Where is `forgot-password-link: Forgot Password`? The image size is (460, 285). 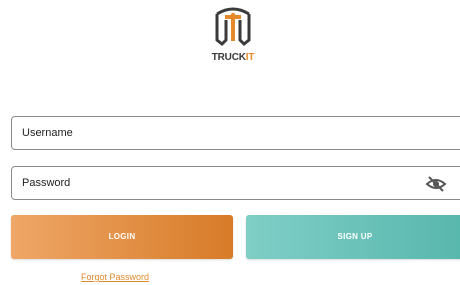 forgot-password-link: Forgot Password is located at coordinates (115, 277).